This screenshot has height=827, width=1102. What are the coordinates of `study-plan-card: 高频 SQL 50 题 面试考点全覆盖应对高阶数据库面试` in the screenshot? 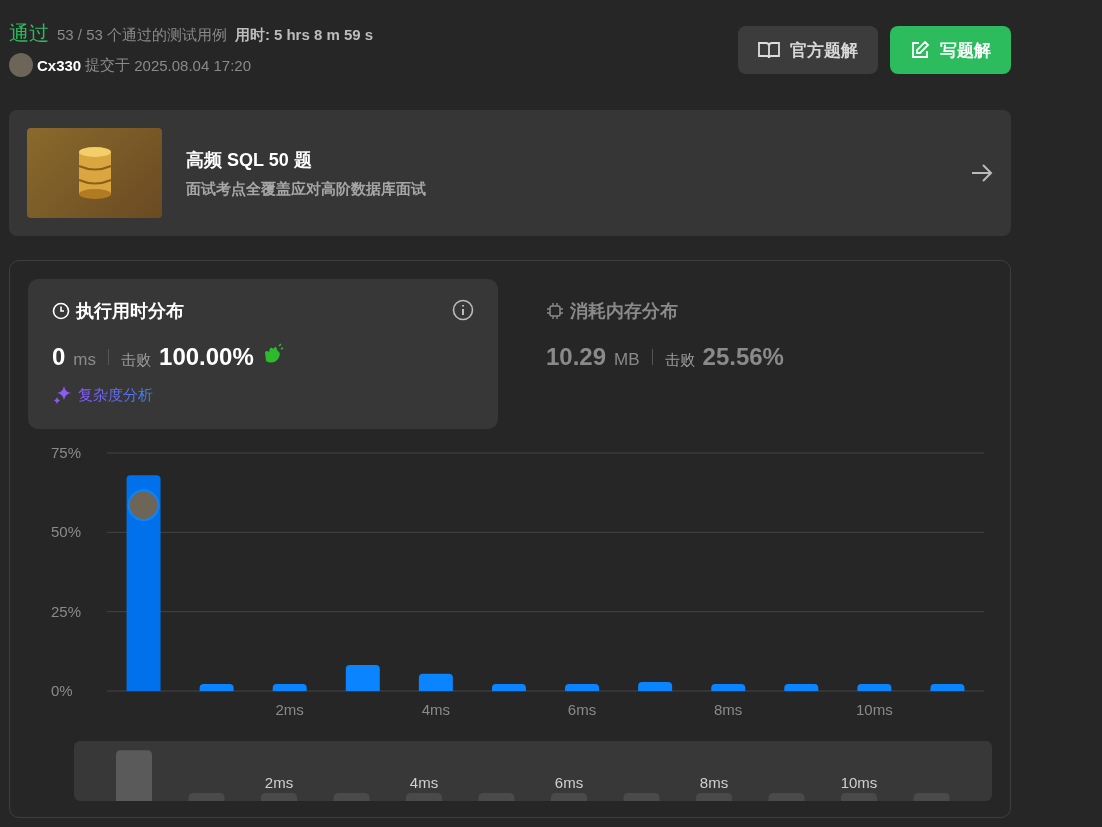 It's located at (510, 173).